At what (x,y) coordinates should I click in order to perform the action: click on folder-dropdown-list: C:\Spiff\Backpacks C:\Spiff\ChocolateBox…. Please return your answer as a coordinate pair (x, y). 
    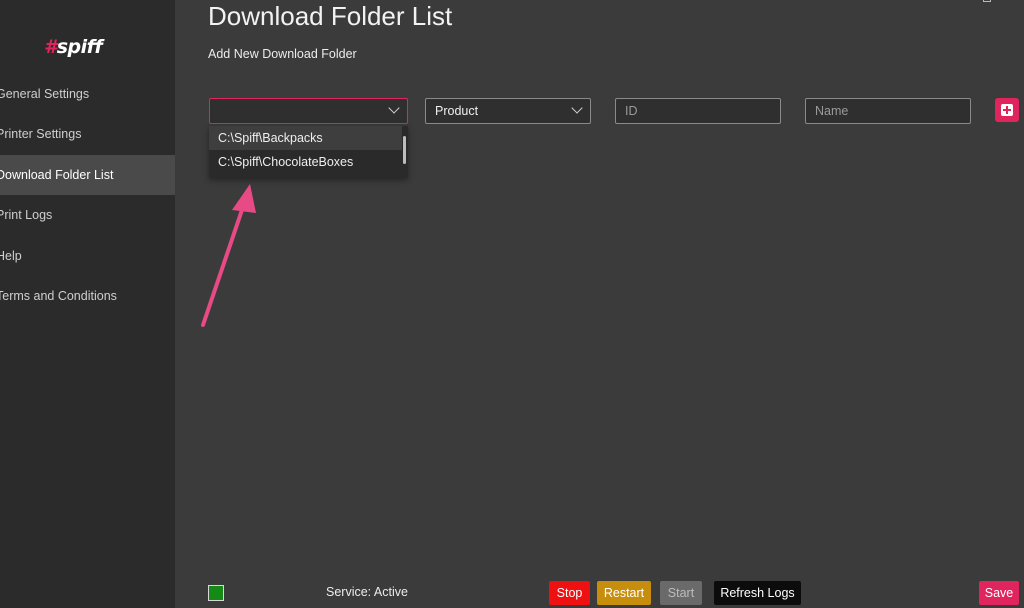
    Looking at the image, I should click on (308, 152).